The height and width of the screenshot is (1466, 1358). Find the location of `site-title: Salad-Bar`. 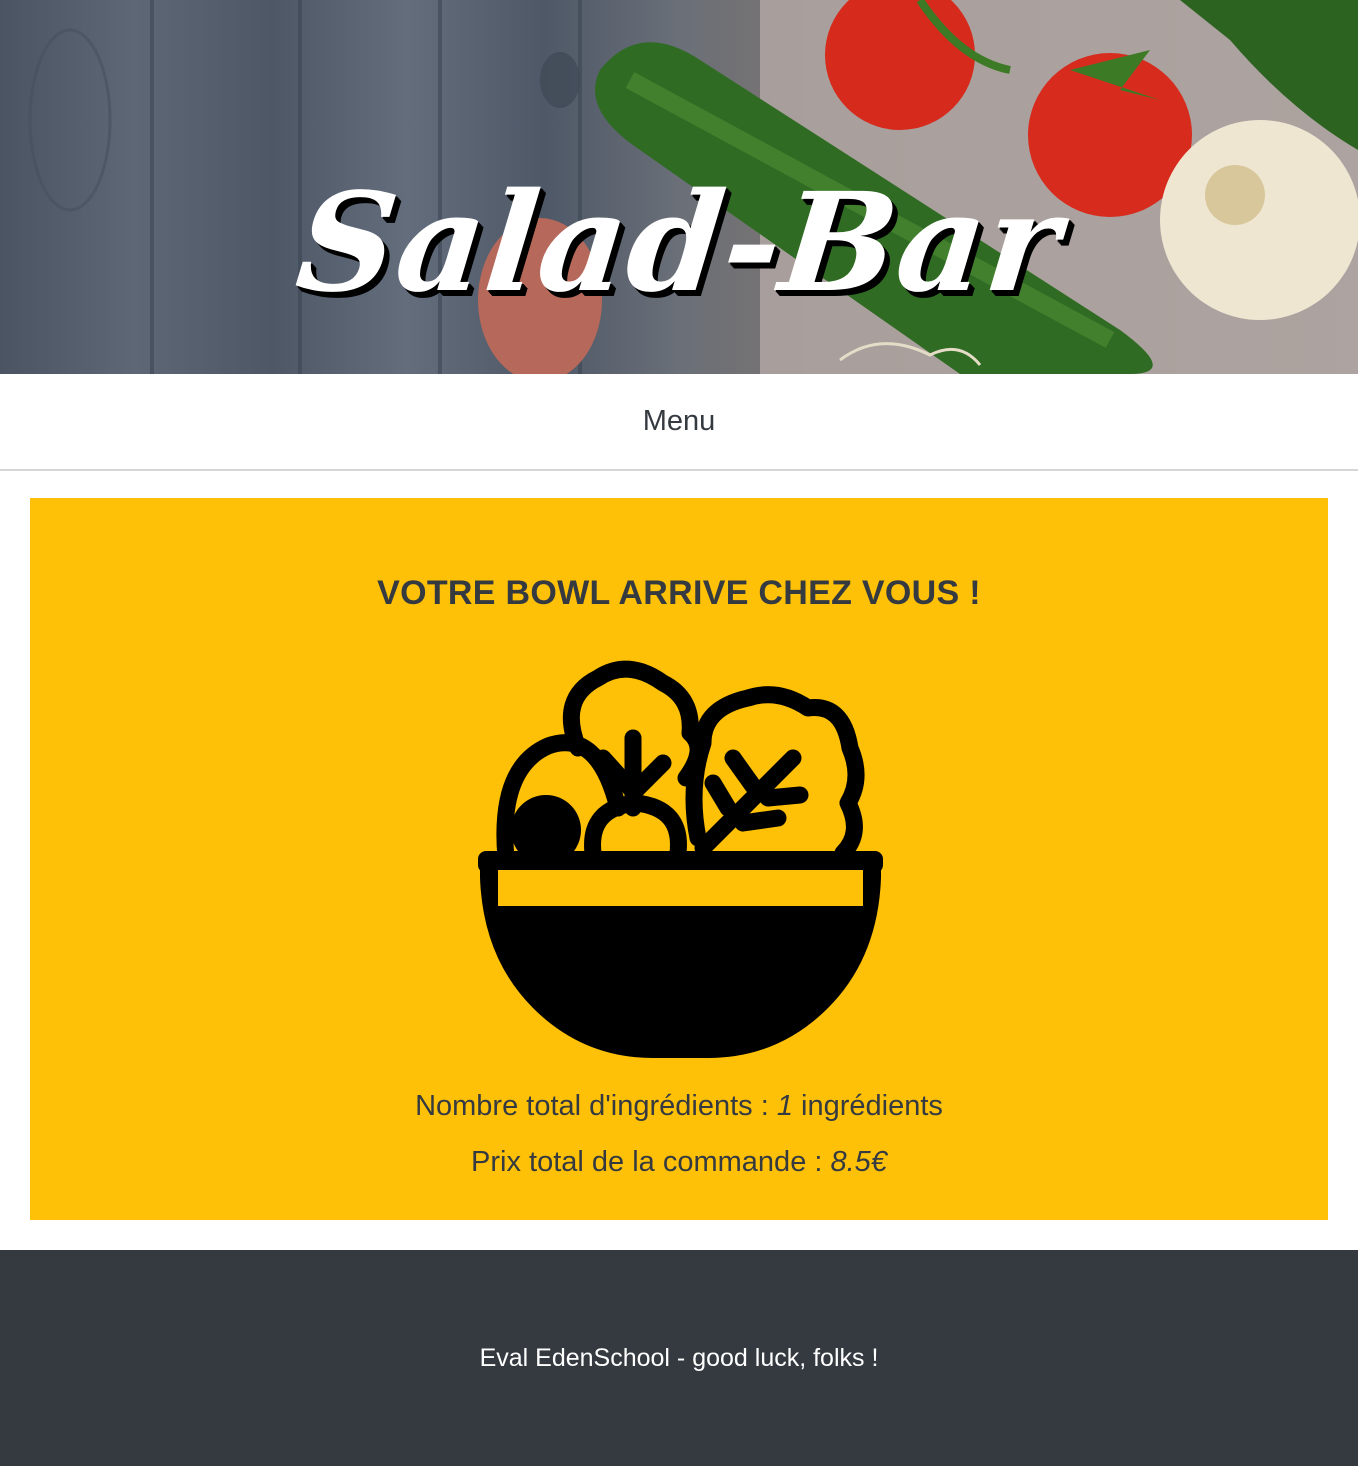

site-title: Salad-Bar is located at coordinates (679, 243).